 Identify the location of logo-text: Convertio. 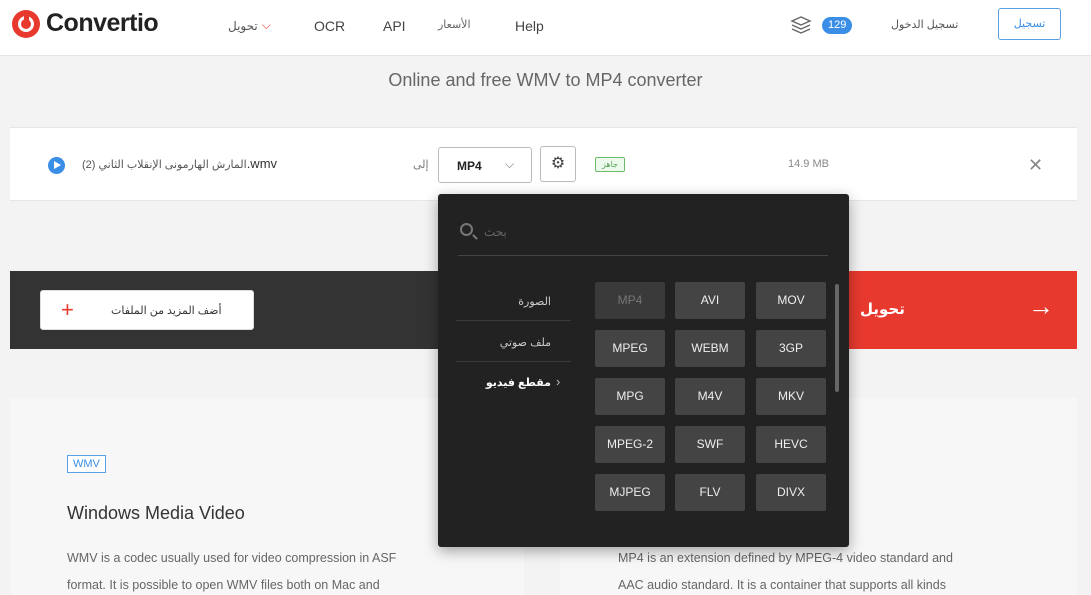
(102, 23).